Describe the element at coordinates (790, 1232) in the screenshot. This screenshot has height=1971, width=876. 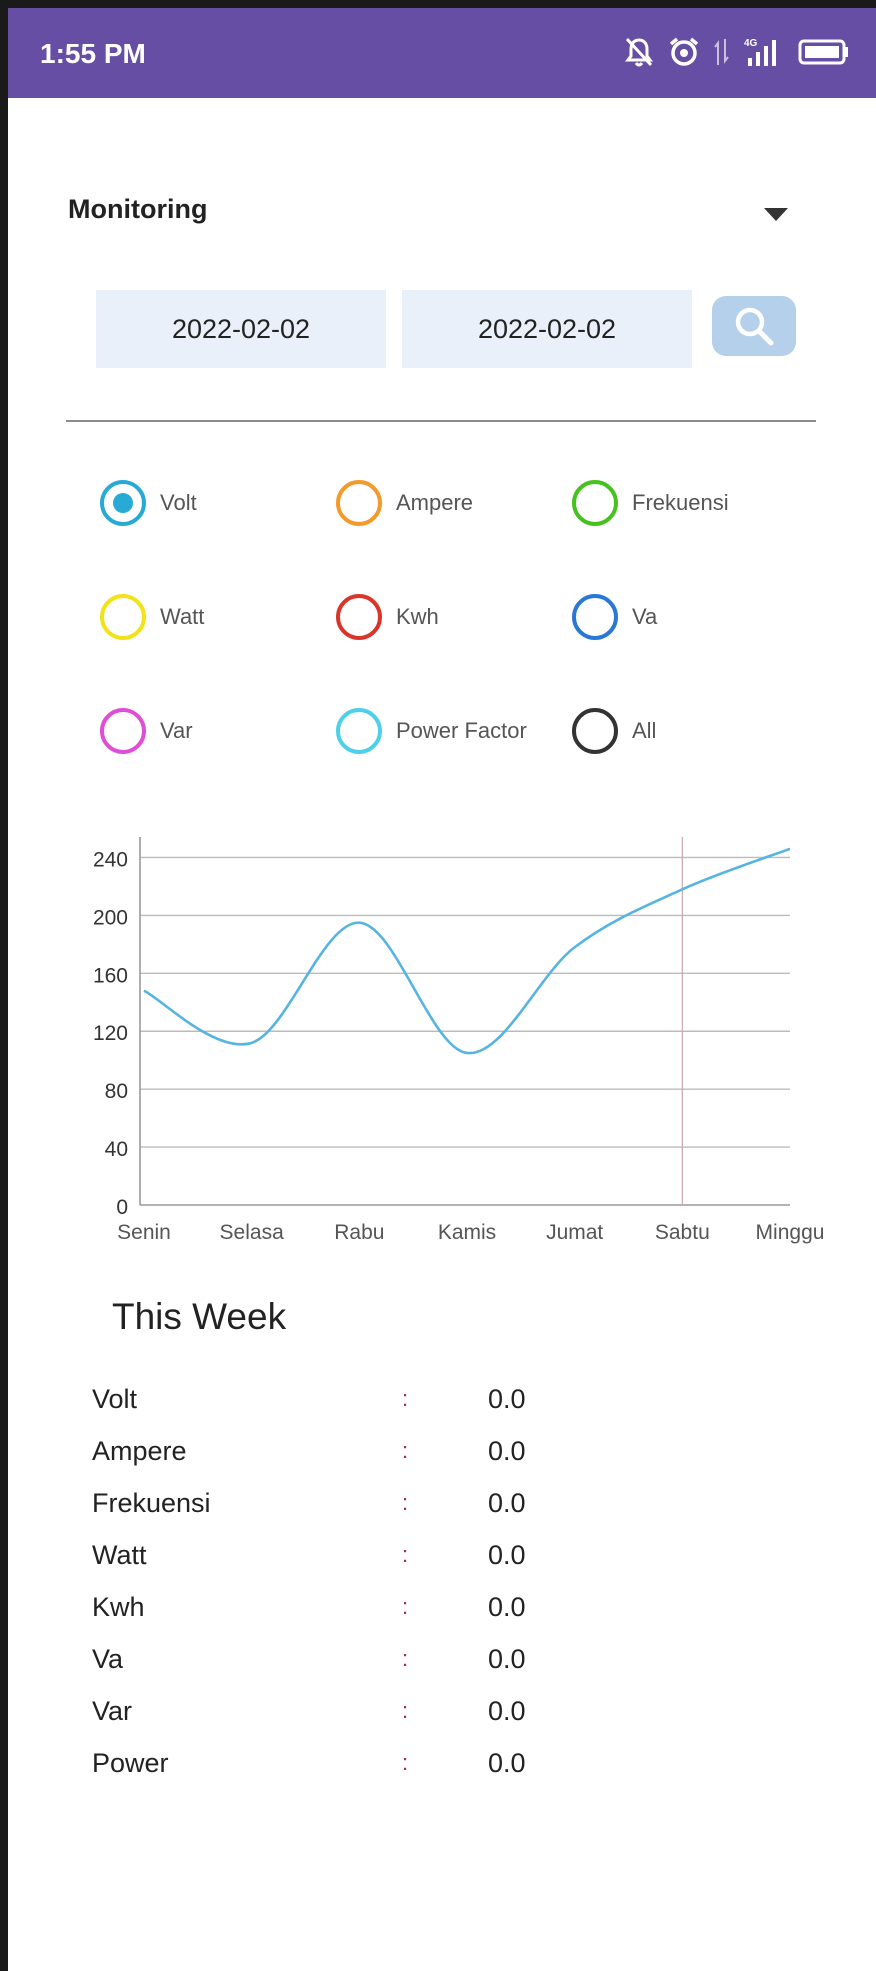
I see `x-tick-label: Minggu` at that location.